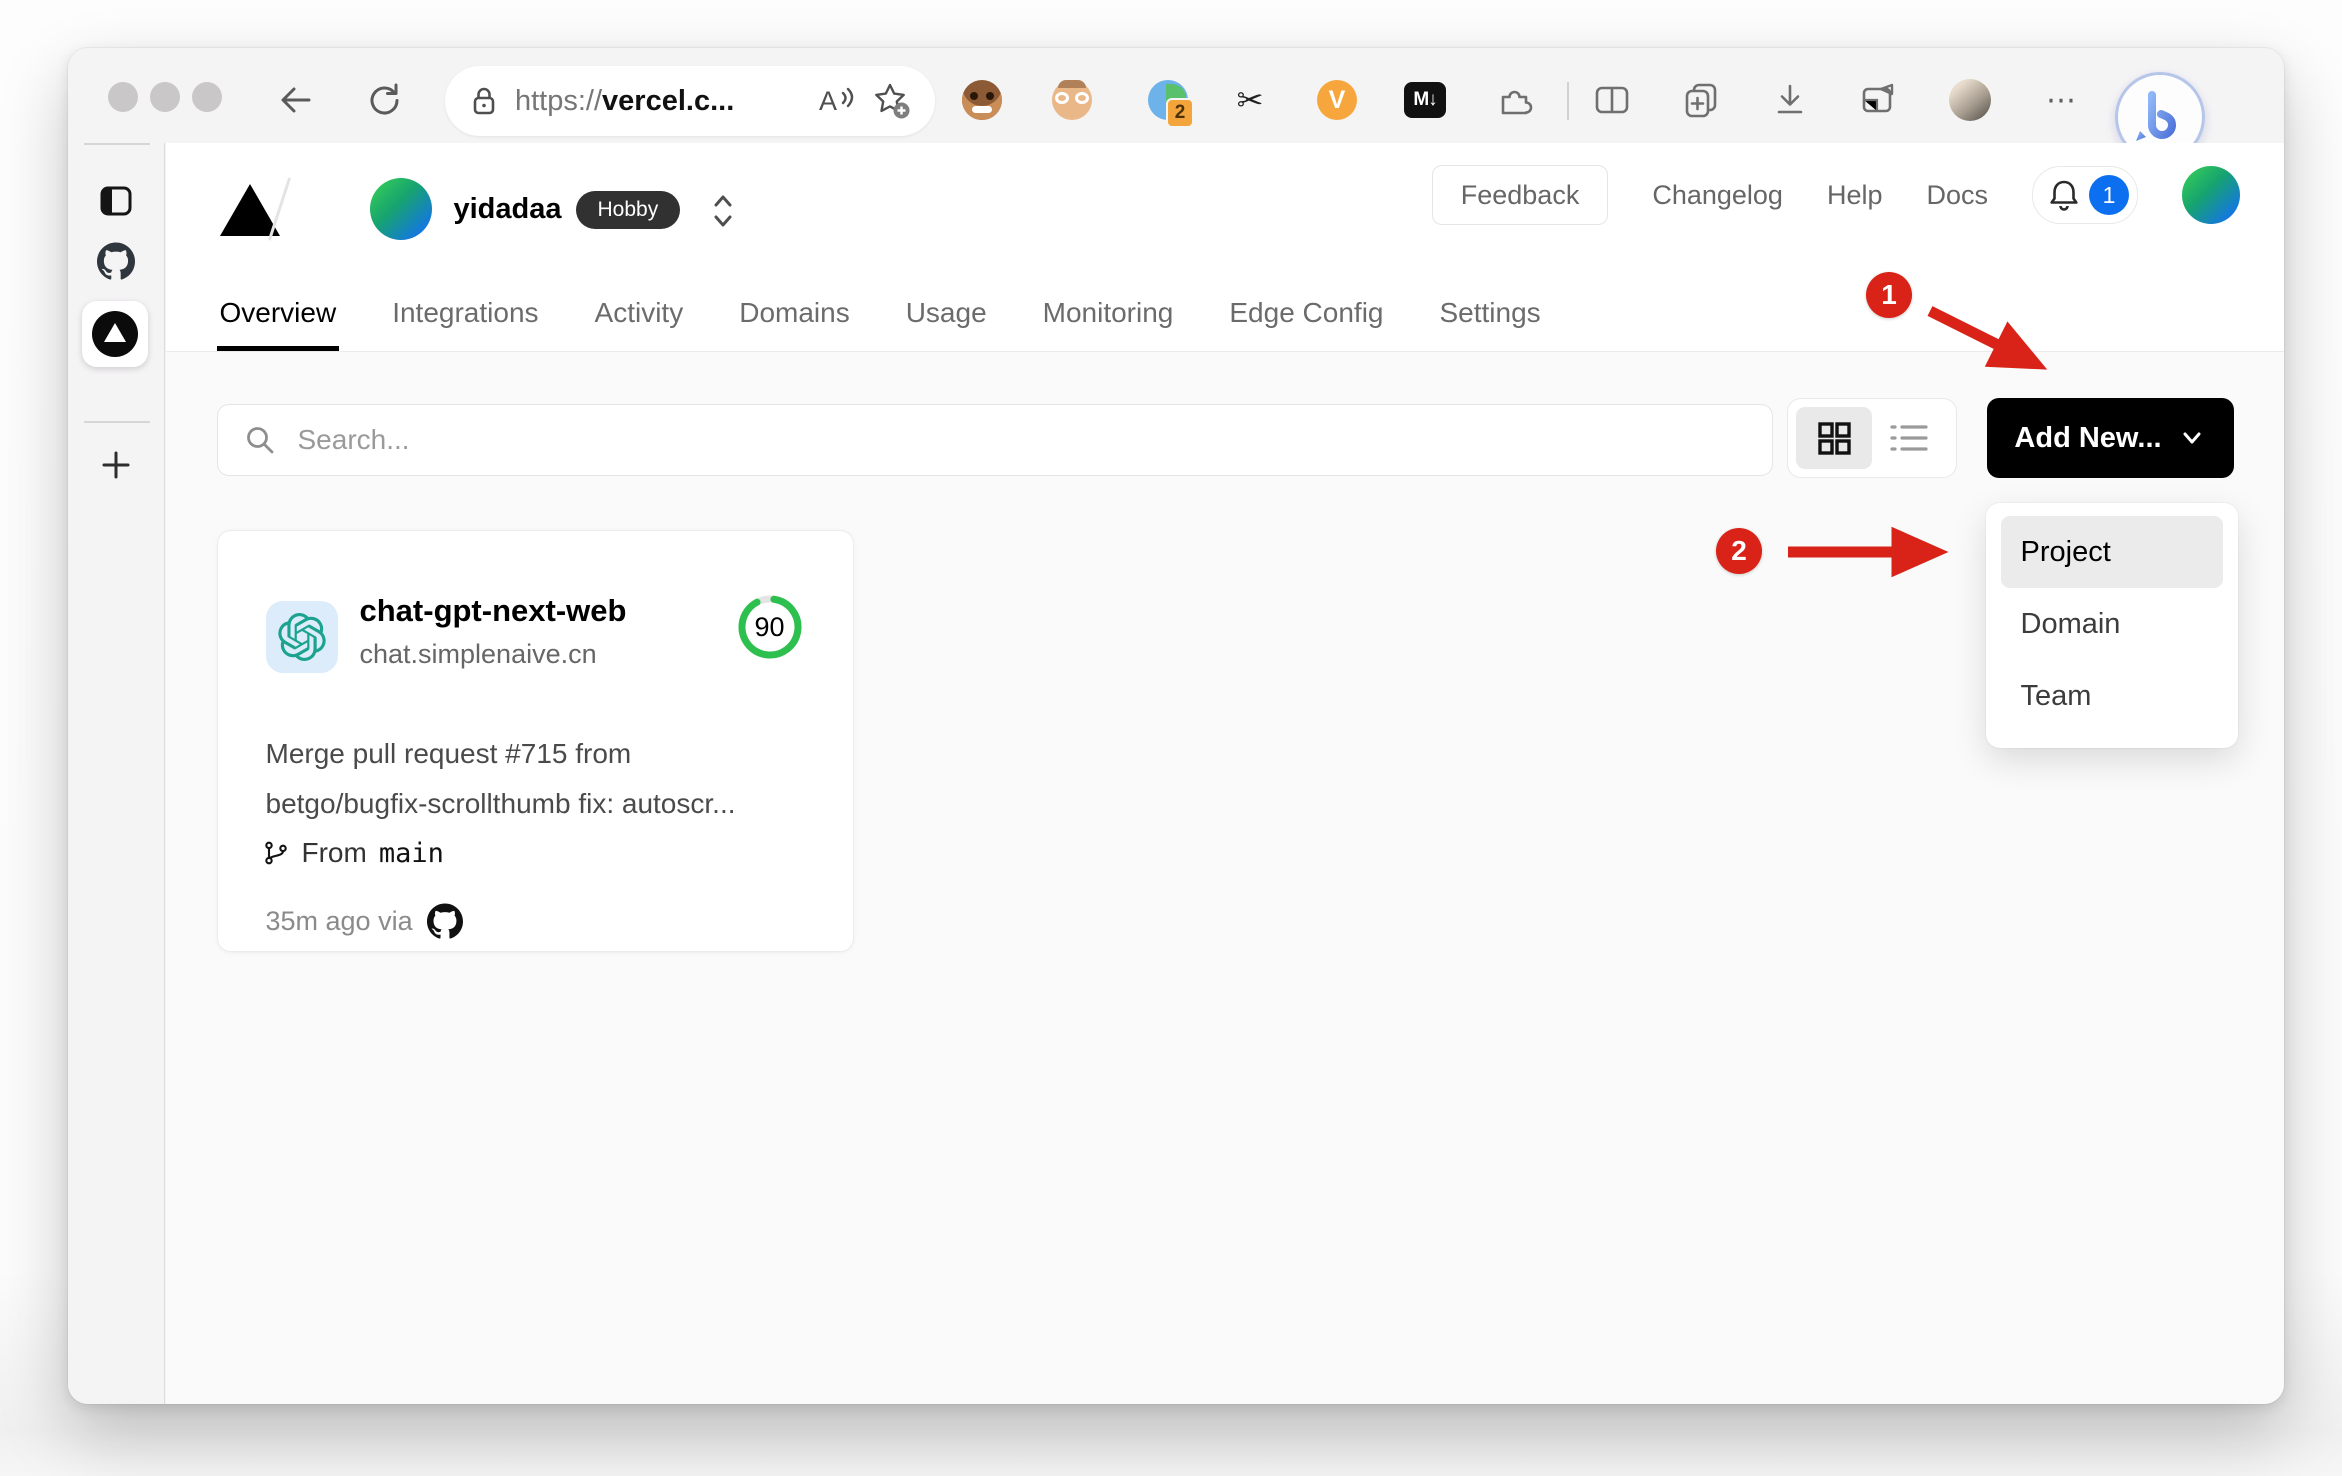 This screenshot has height=1476, width=2342. I want to click on view-toggle, so click(1871, 438).